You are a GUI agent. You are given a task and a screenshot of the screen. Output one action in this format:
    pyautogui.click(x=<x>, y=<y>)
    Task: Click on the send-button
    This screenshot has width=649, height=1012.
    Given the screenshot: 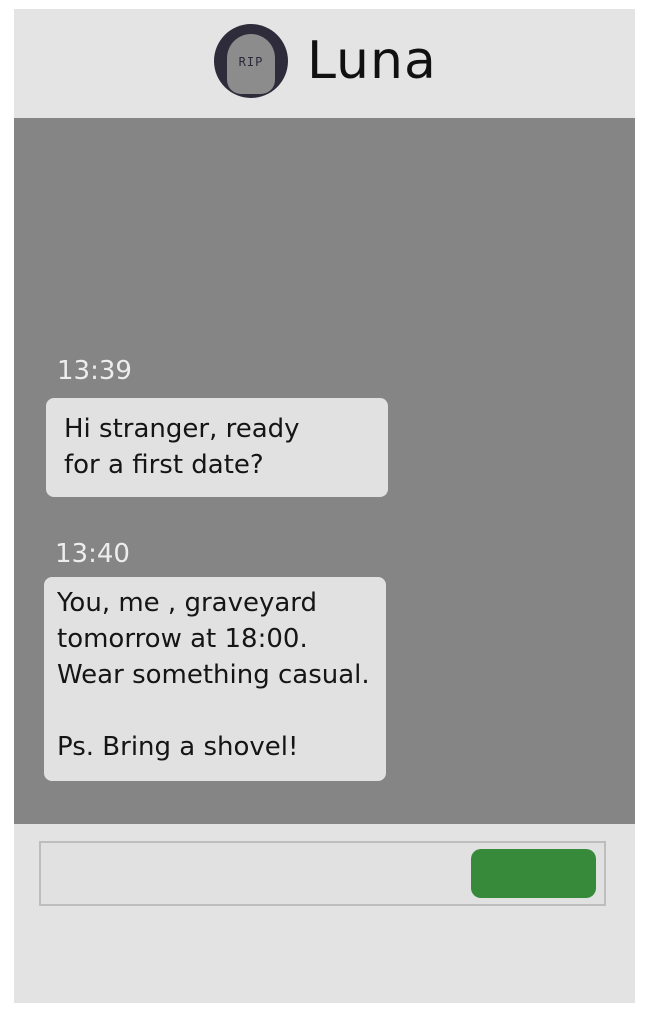 What is the action you would take?
    pyautogui.click(x=533, y=873)
    